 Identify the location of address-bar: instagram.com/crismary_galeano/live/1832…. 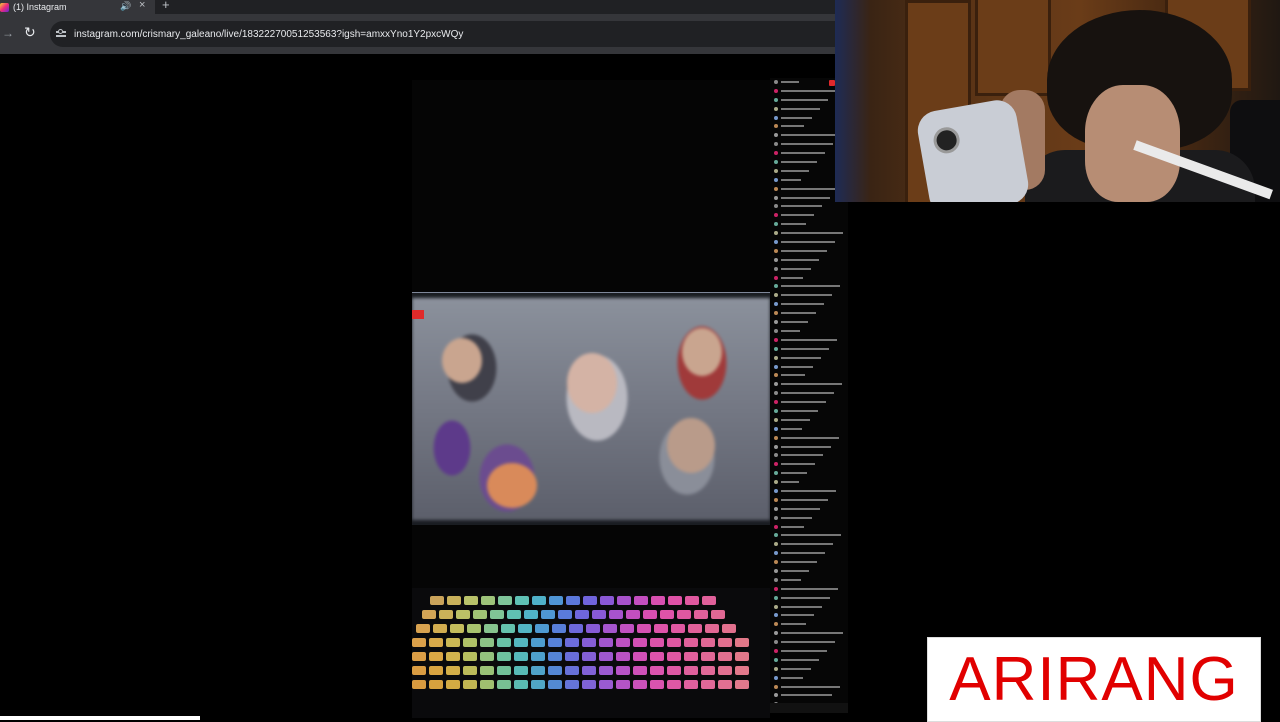
(445, 34).